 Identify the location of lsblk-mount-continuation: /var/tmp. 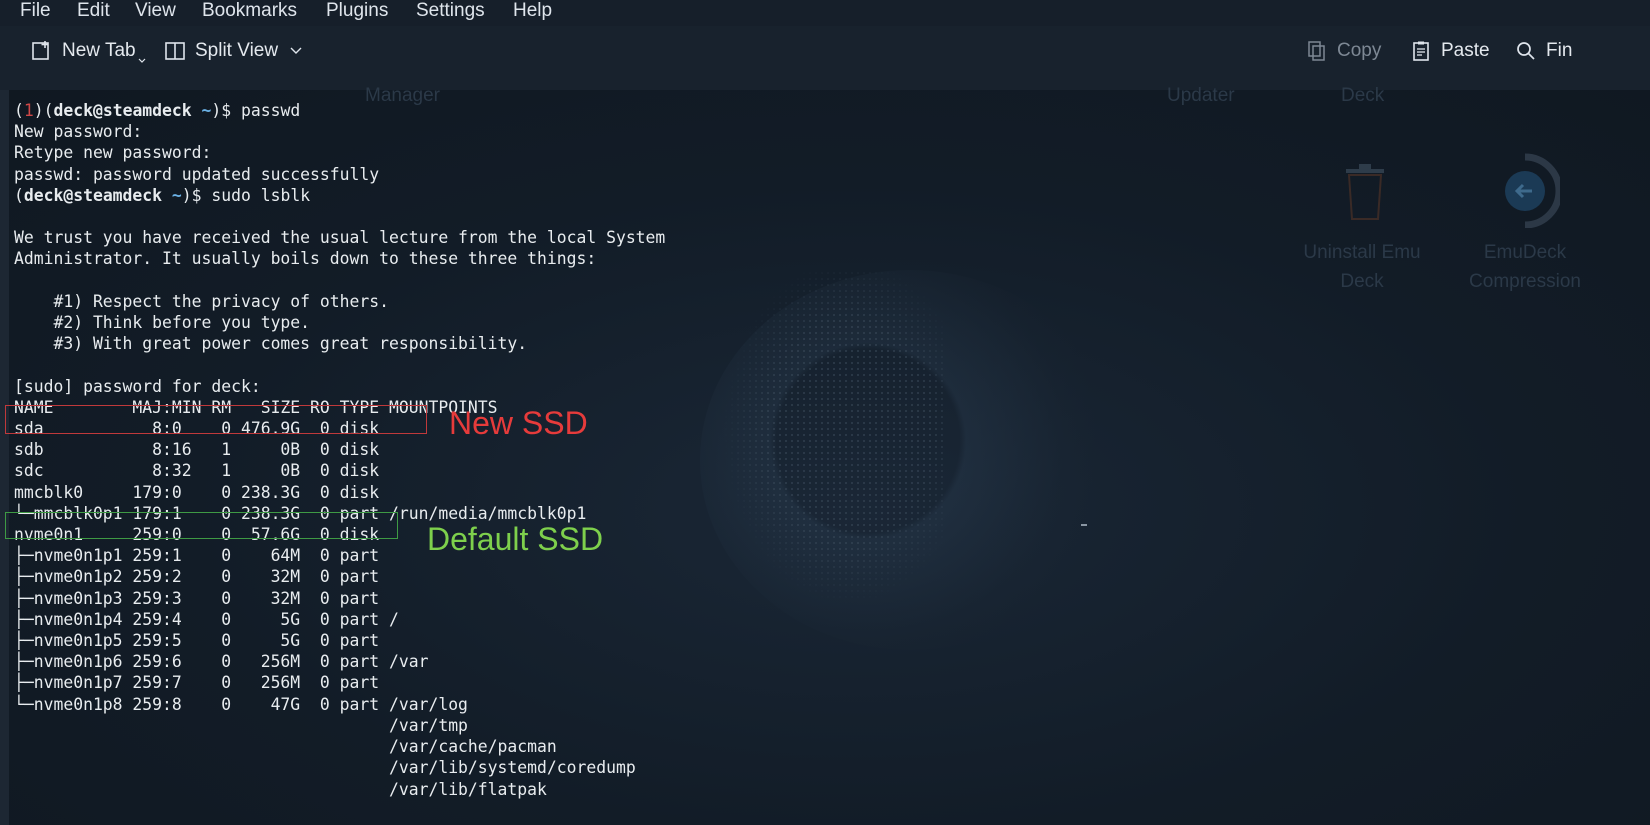
(241, 725).